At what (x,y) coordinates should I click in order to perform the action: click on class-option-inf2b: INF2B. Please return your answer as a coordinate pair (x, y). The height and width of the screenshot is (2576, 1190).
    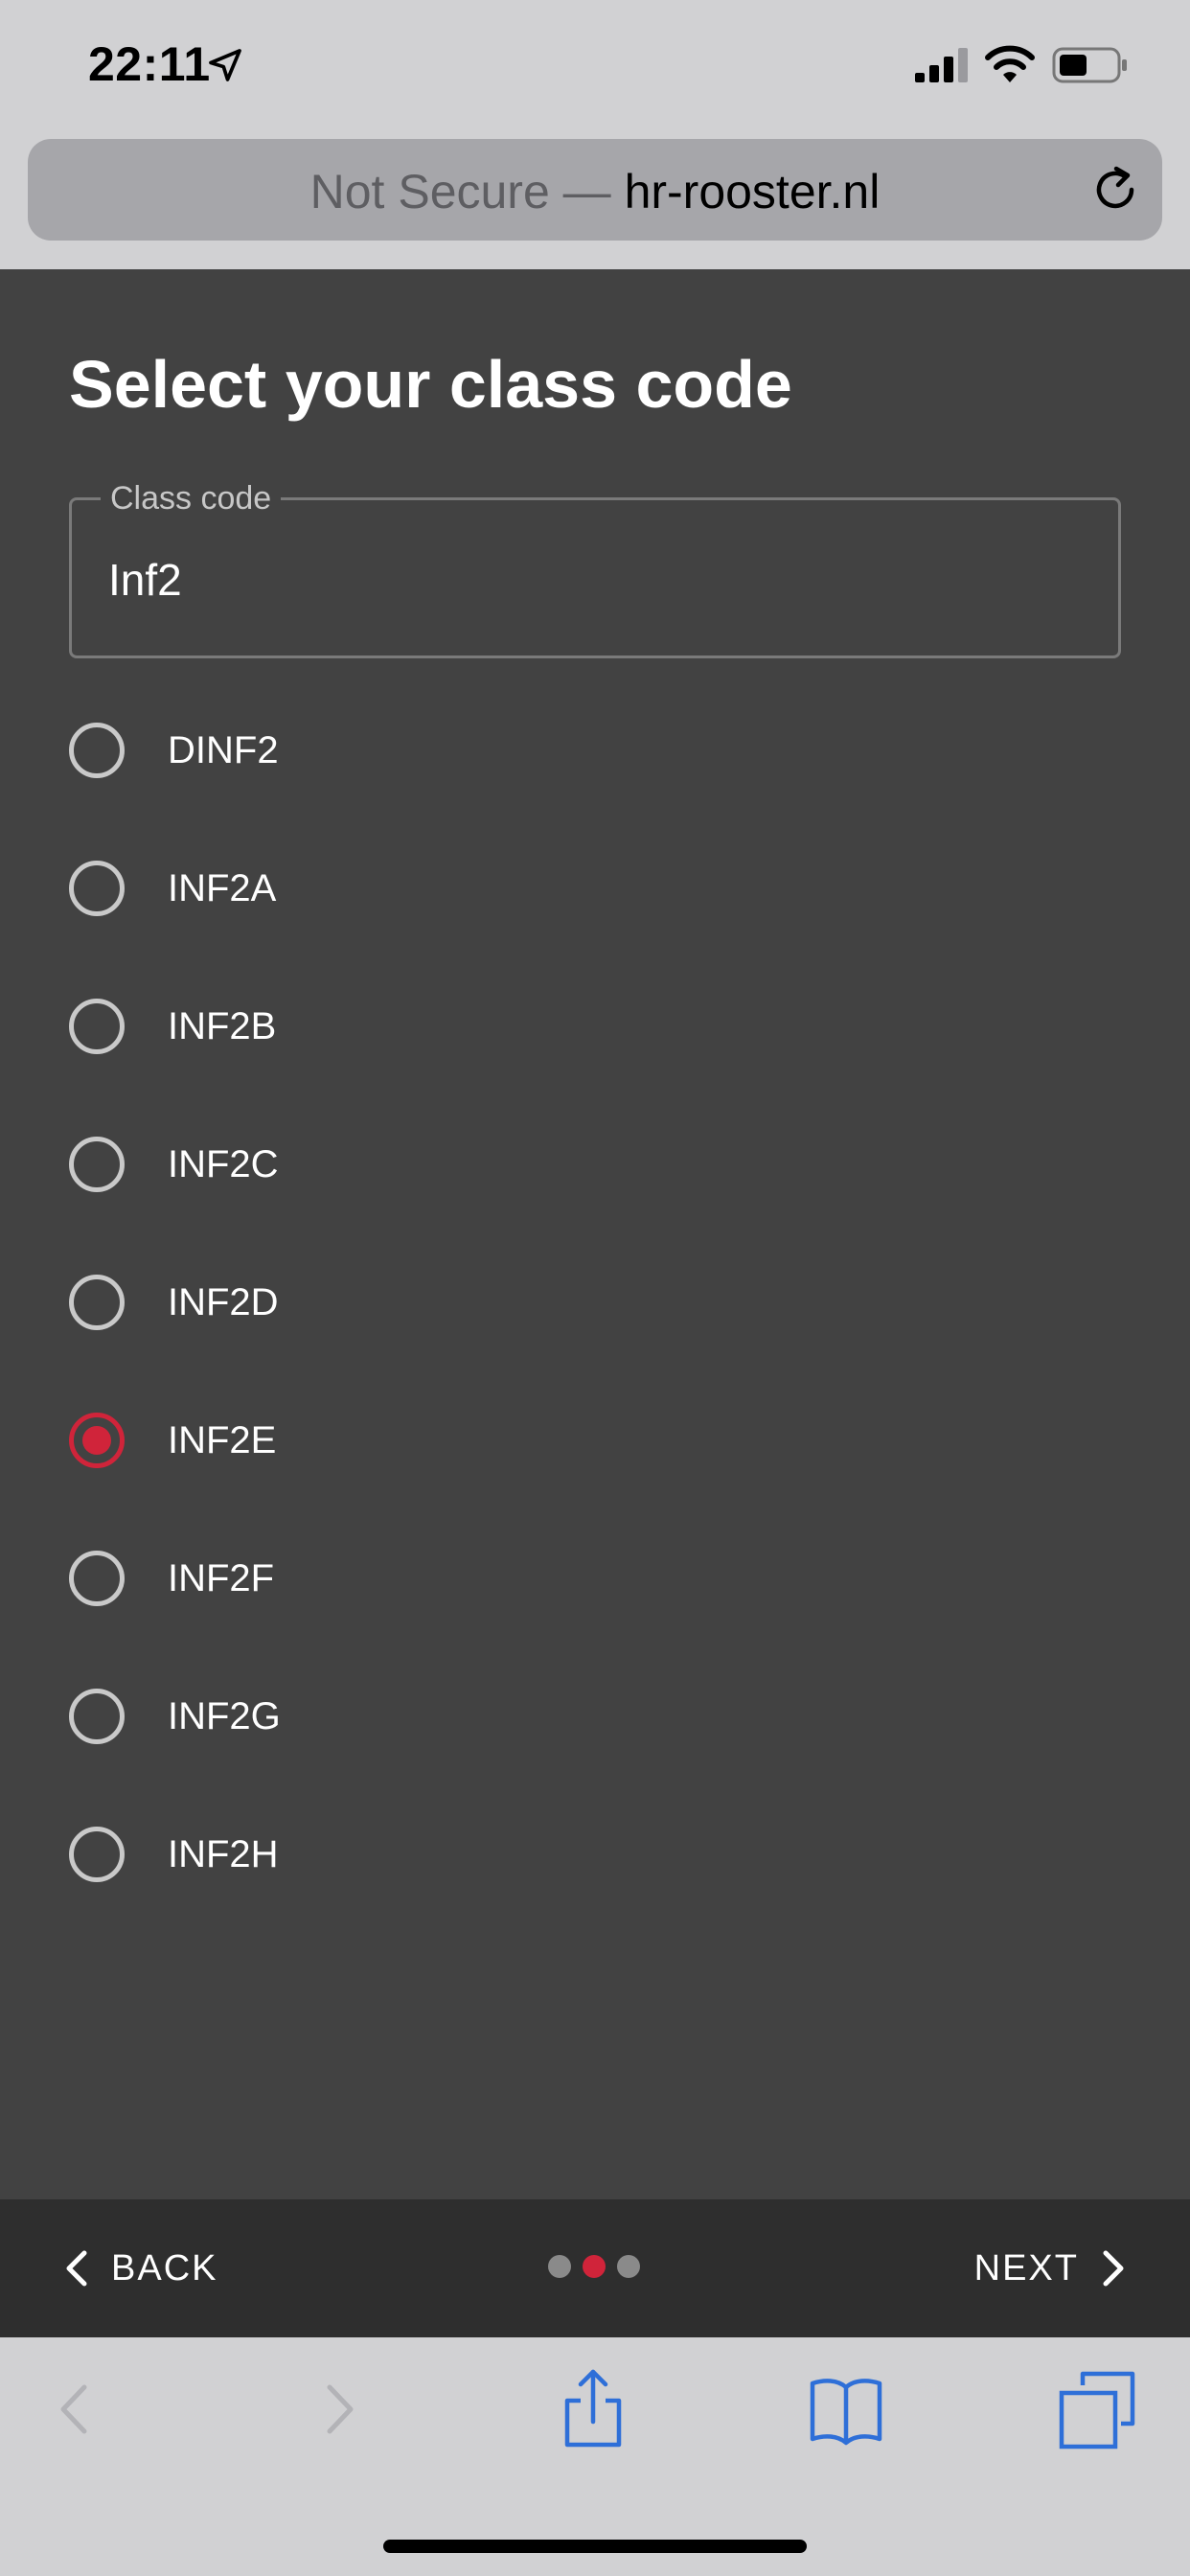
    Looking at the image, I should click on (595, 1026).